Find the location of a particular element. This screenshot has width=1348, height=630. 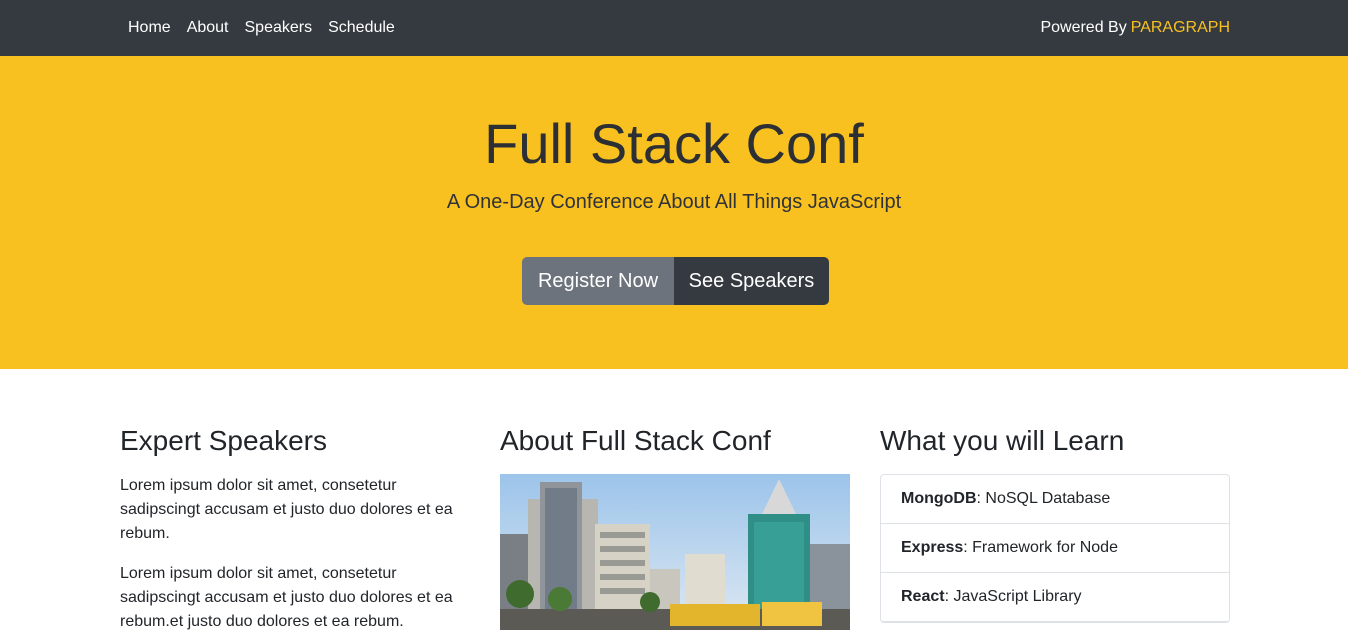

list-item: MongoDB: NoSQL Database is located at coordinates (1055, 499).